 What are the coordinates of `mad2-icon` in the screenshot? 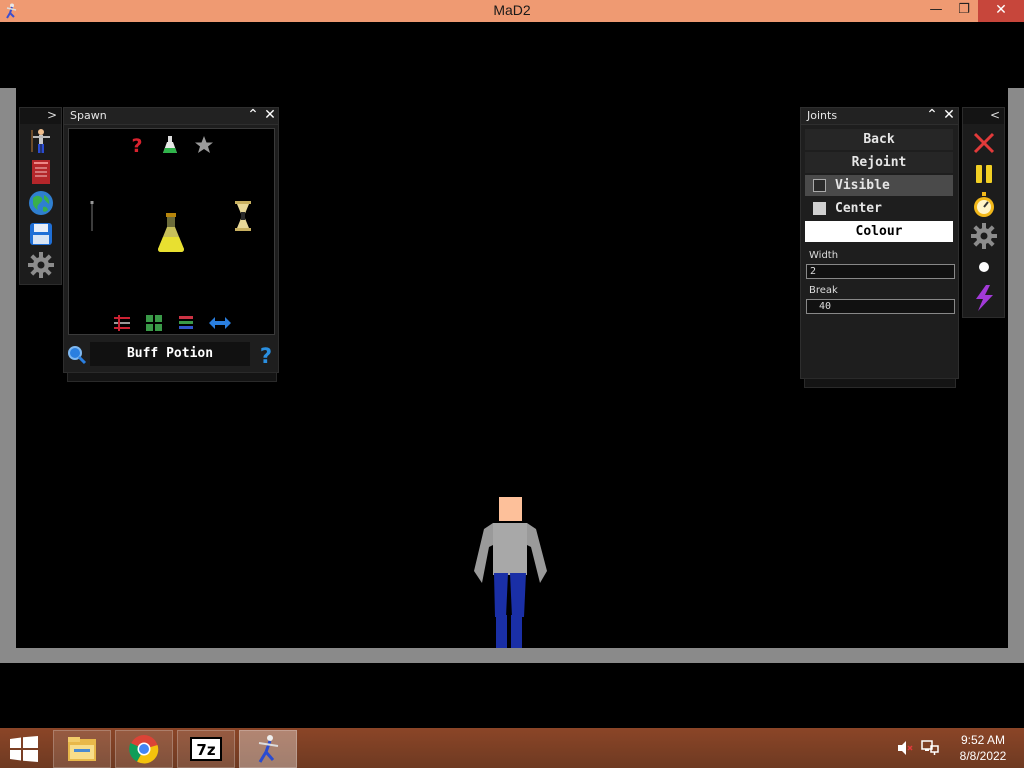 It's located at (268, 749).